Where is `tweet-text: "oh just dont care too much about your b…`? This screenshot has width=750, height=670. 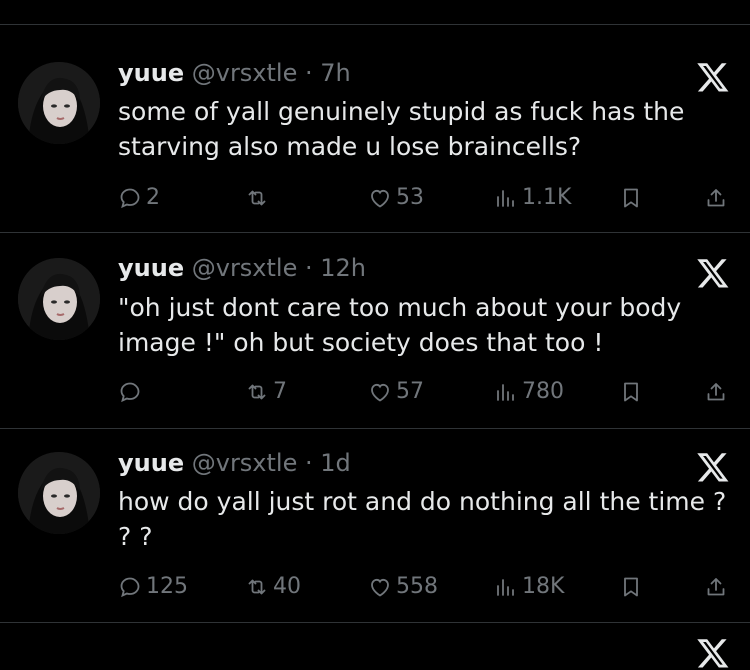 tweet-text: "oh just dont care too much about your b… is located at coordinates (425, 325).